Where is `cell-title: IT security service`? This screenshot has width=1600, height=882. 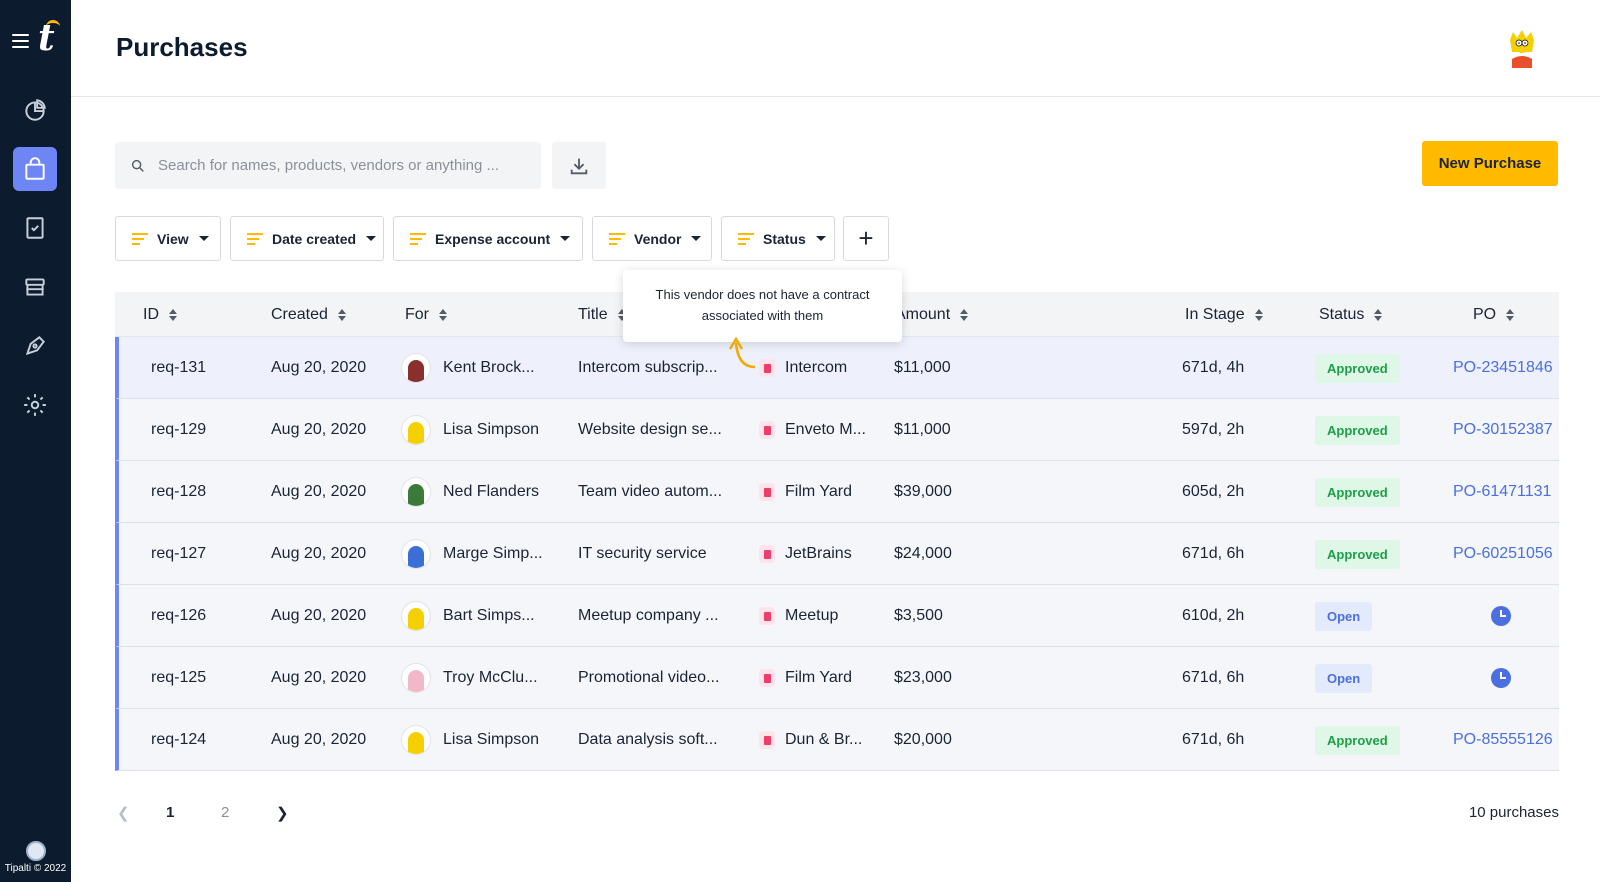
cell-title: IT security service is located at coordinates (642, 553).